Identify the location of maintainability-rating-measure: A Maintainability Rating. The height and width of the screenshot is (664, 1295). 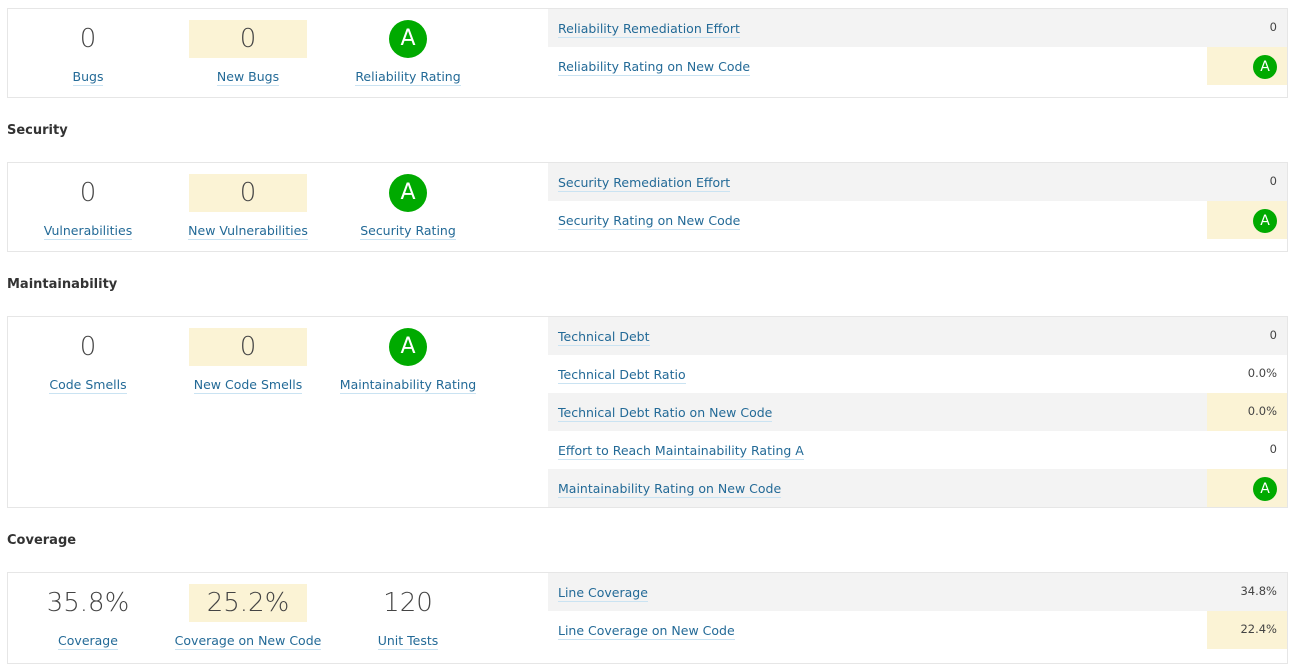
(408, 355).